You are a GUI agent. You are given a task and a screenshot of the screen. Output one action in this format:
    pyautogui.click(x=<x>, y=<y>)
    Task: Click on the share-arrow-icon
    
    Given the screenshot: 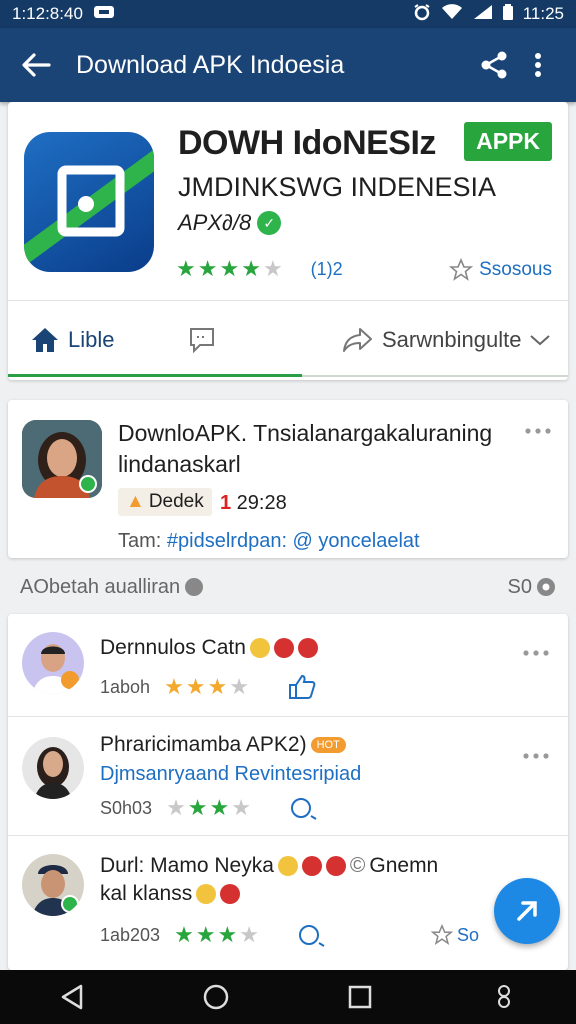 What is the action you would take?
    pyautogui.click(x=357, y=340)
    